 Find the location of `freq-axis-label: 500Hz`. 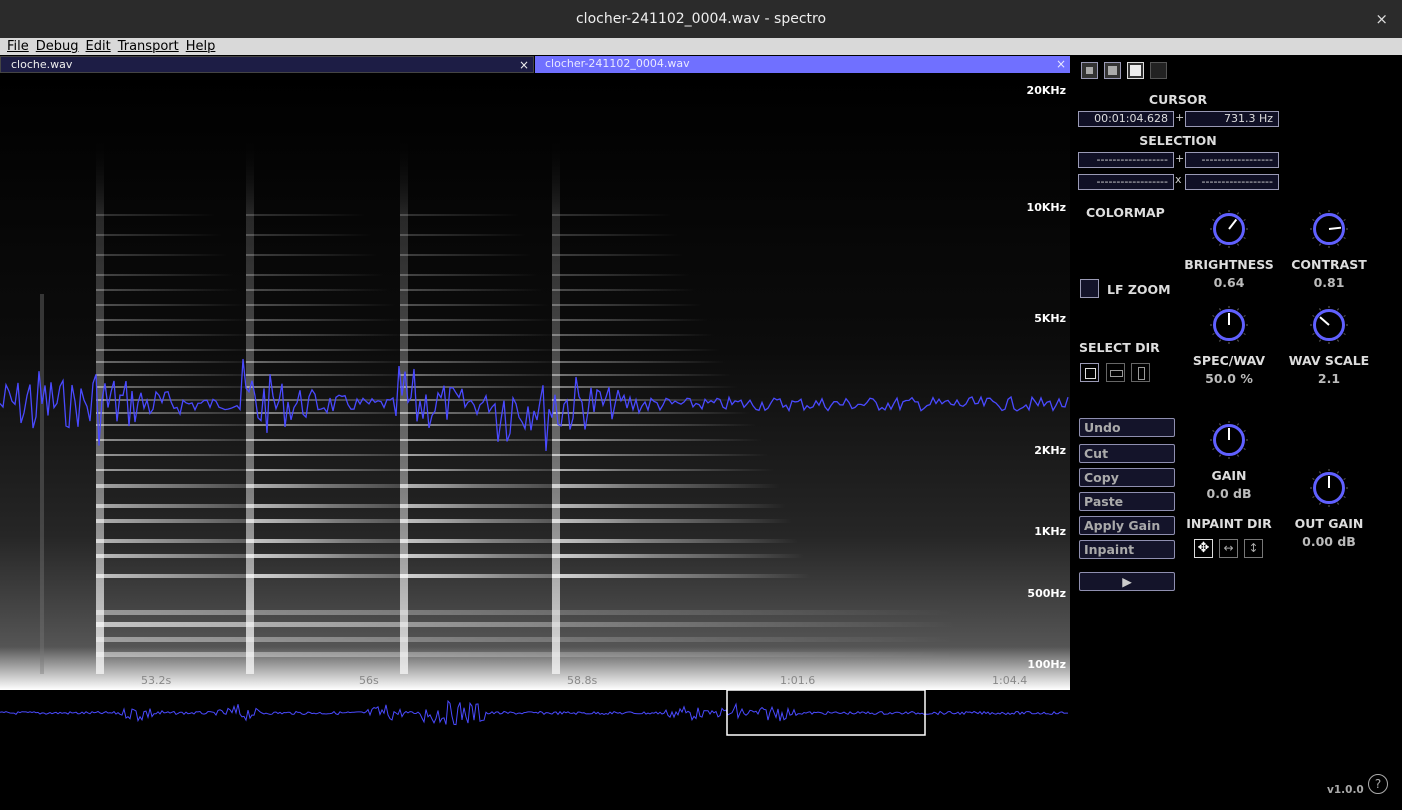

freq-axis-label: 500Hz is located at coordinates (1046, 593).